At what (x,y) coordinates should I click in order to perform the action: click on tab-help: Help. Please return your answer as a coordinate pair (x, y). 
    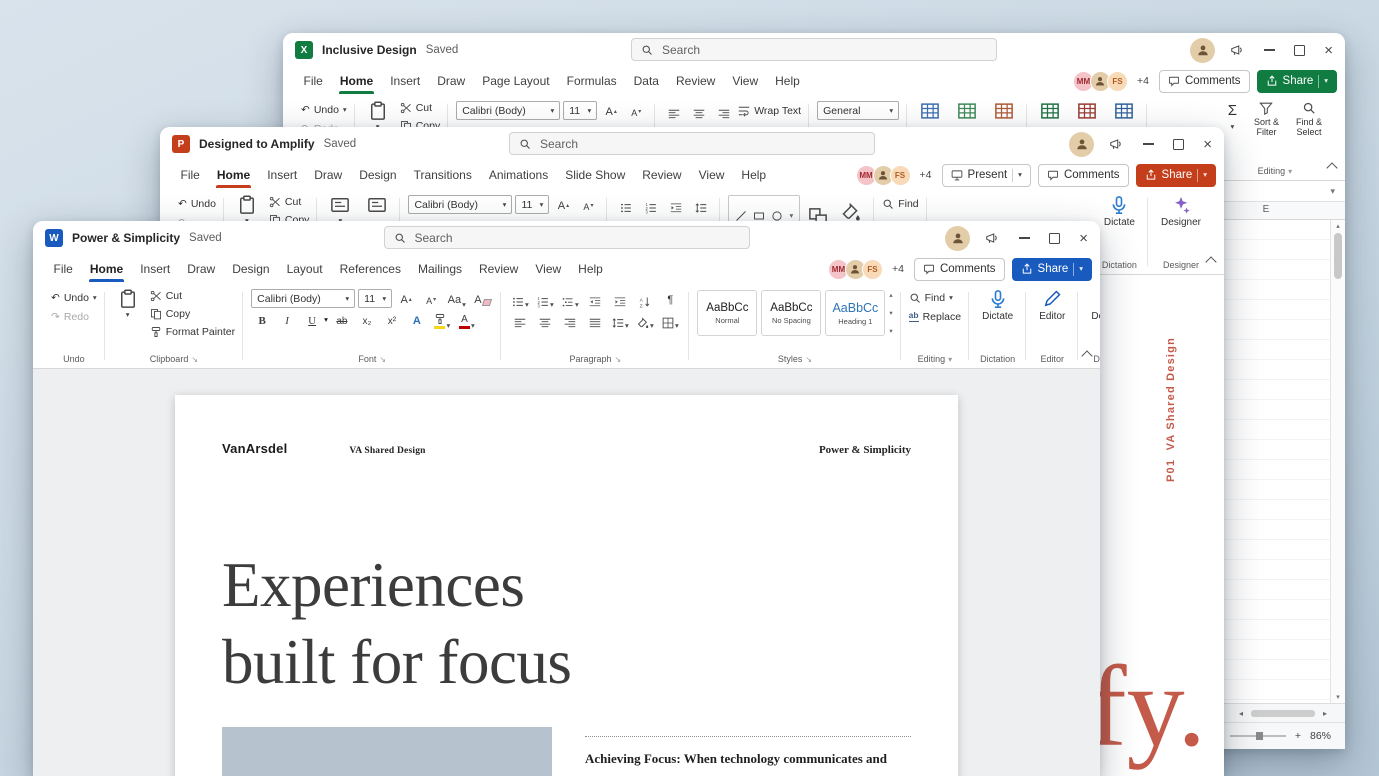
    Looking at the image, I should click on (788, 81).